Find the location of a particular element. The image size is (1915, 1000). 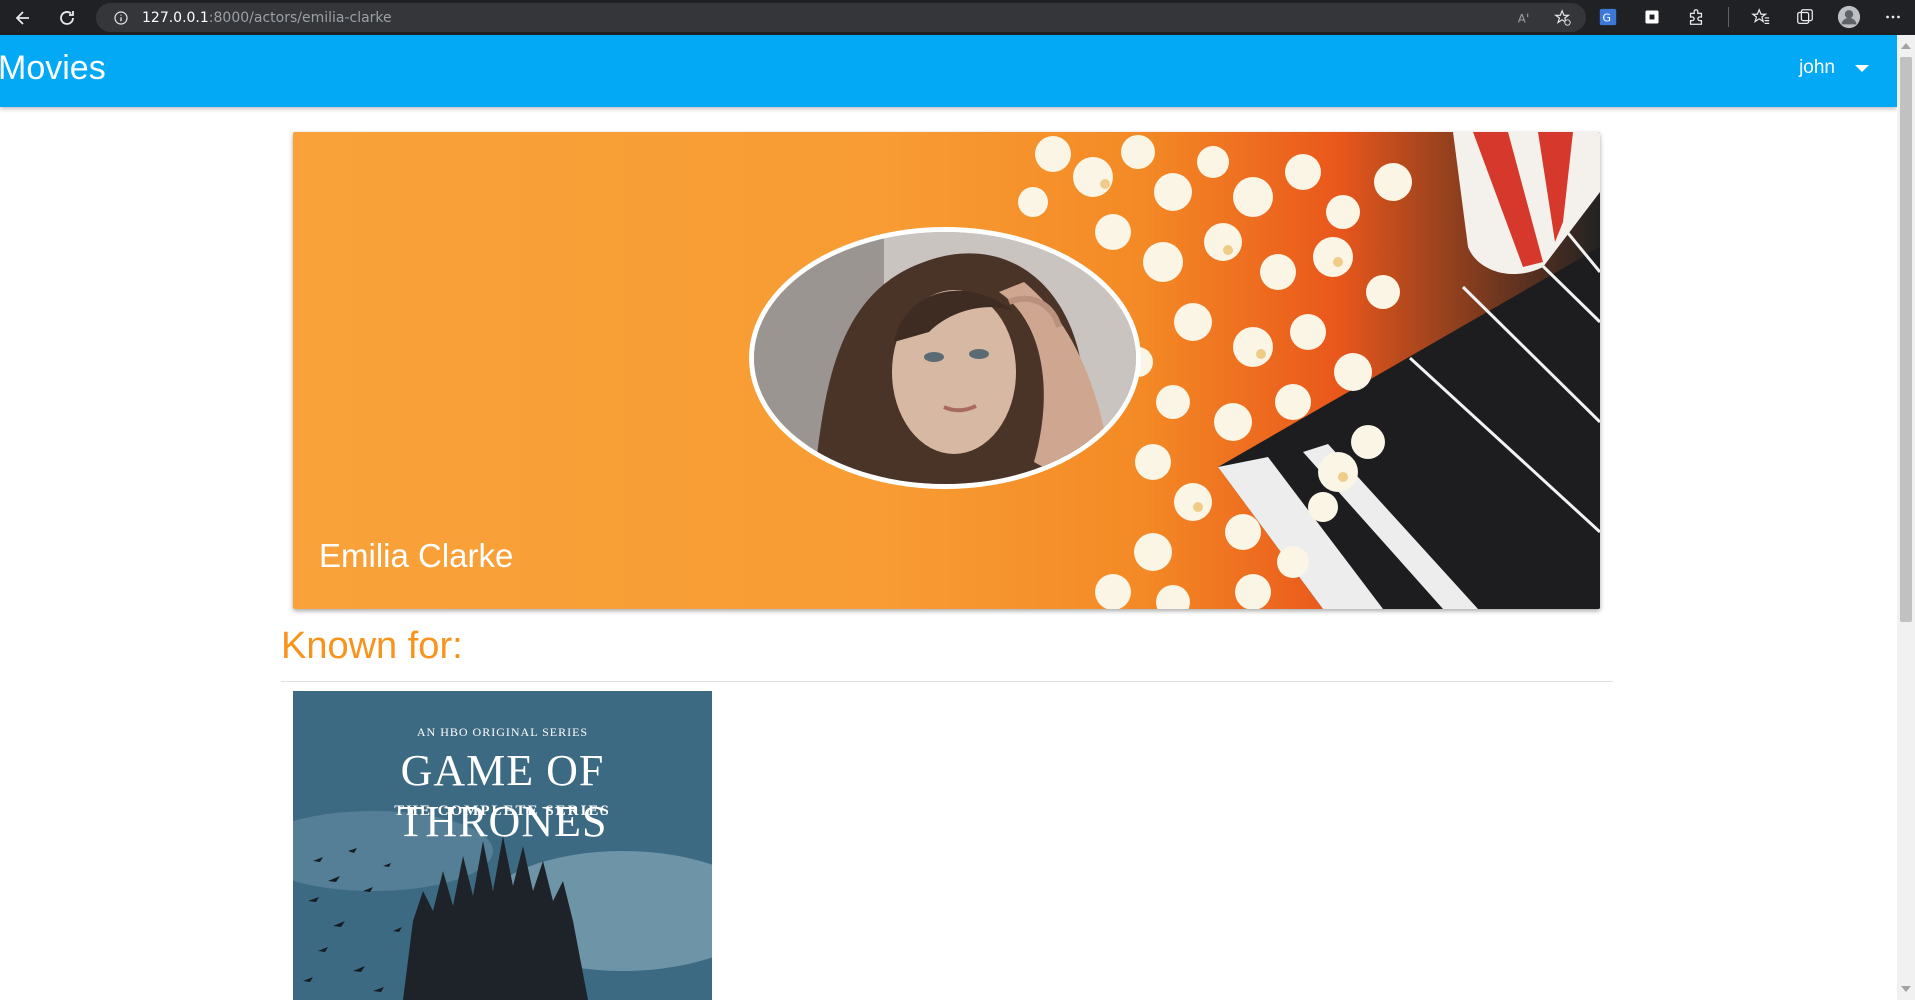

scroll-down-icon is located at coordinates (1906, 989).